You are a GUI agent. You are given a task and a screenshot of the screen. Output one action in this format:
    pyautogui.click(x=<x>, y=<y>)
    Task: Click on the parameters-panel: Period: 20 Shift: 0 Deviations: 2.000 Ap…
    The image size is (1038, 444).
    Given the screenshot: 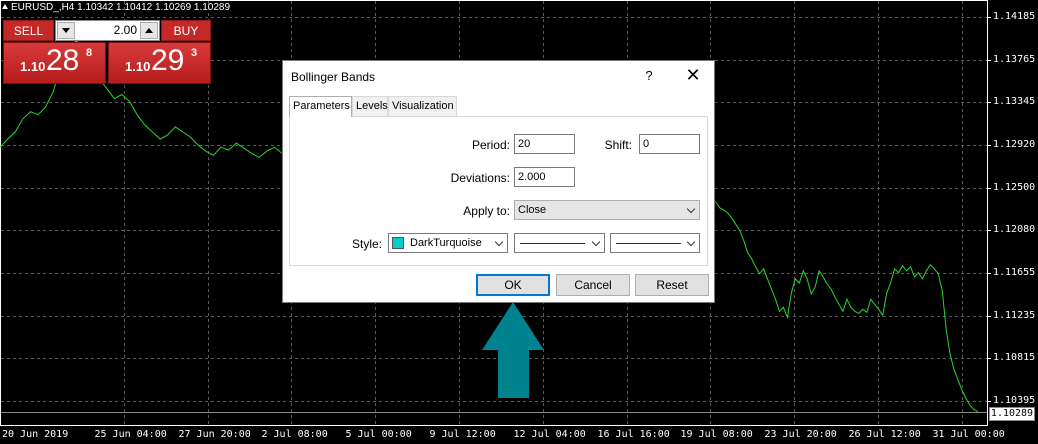 What is the action you would take?
    pyautogui.click(x=498, y=191)
    